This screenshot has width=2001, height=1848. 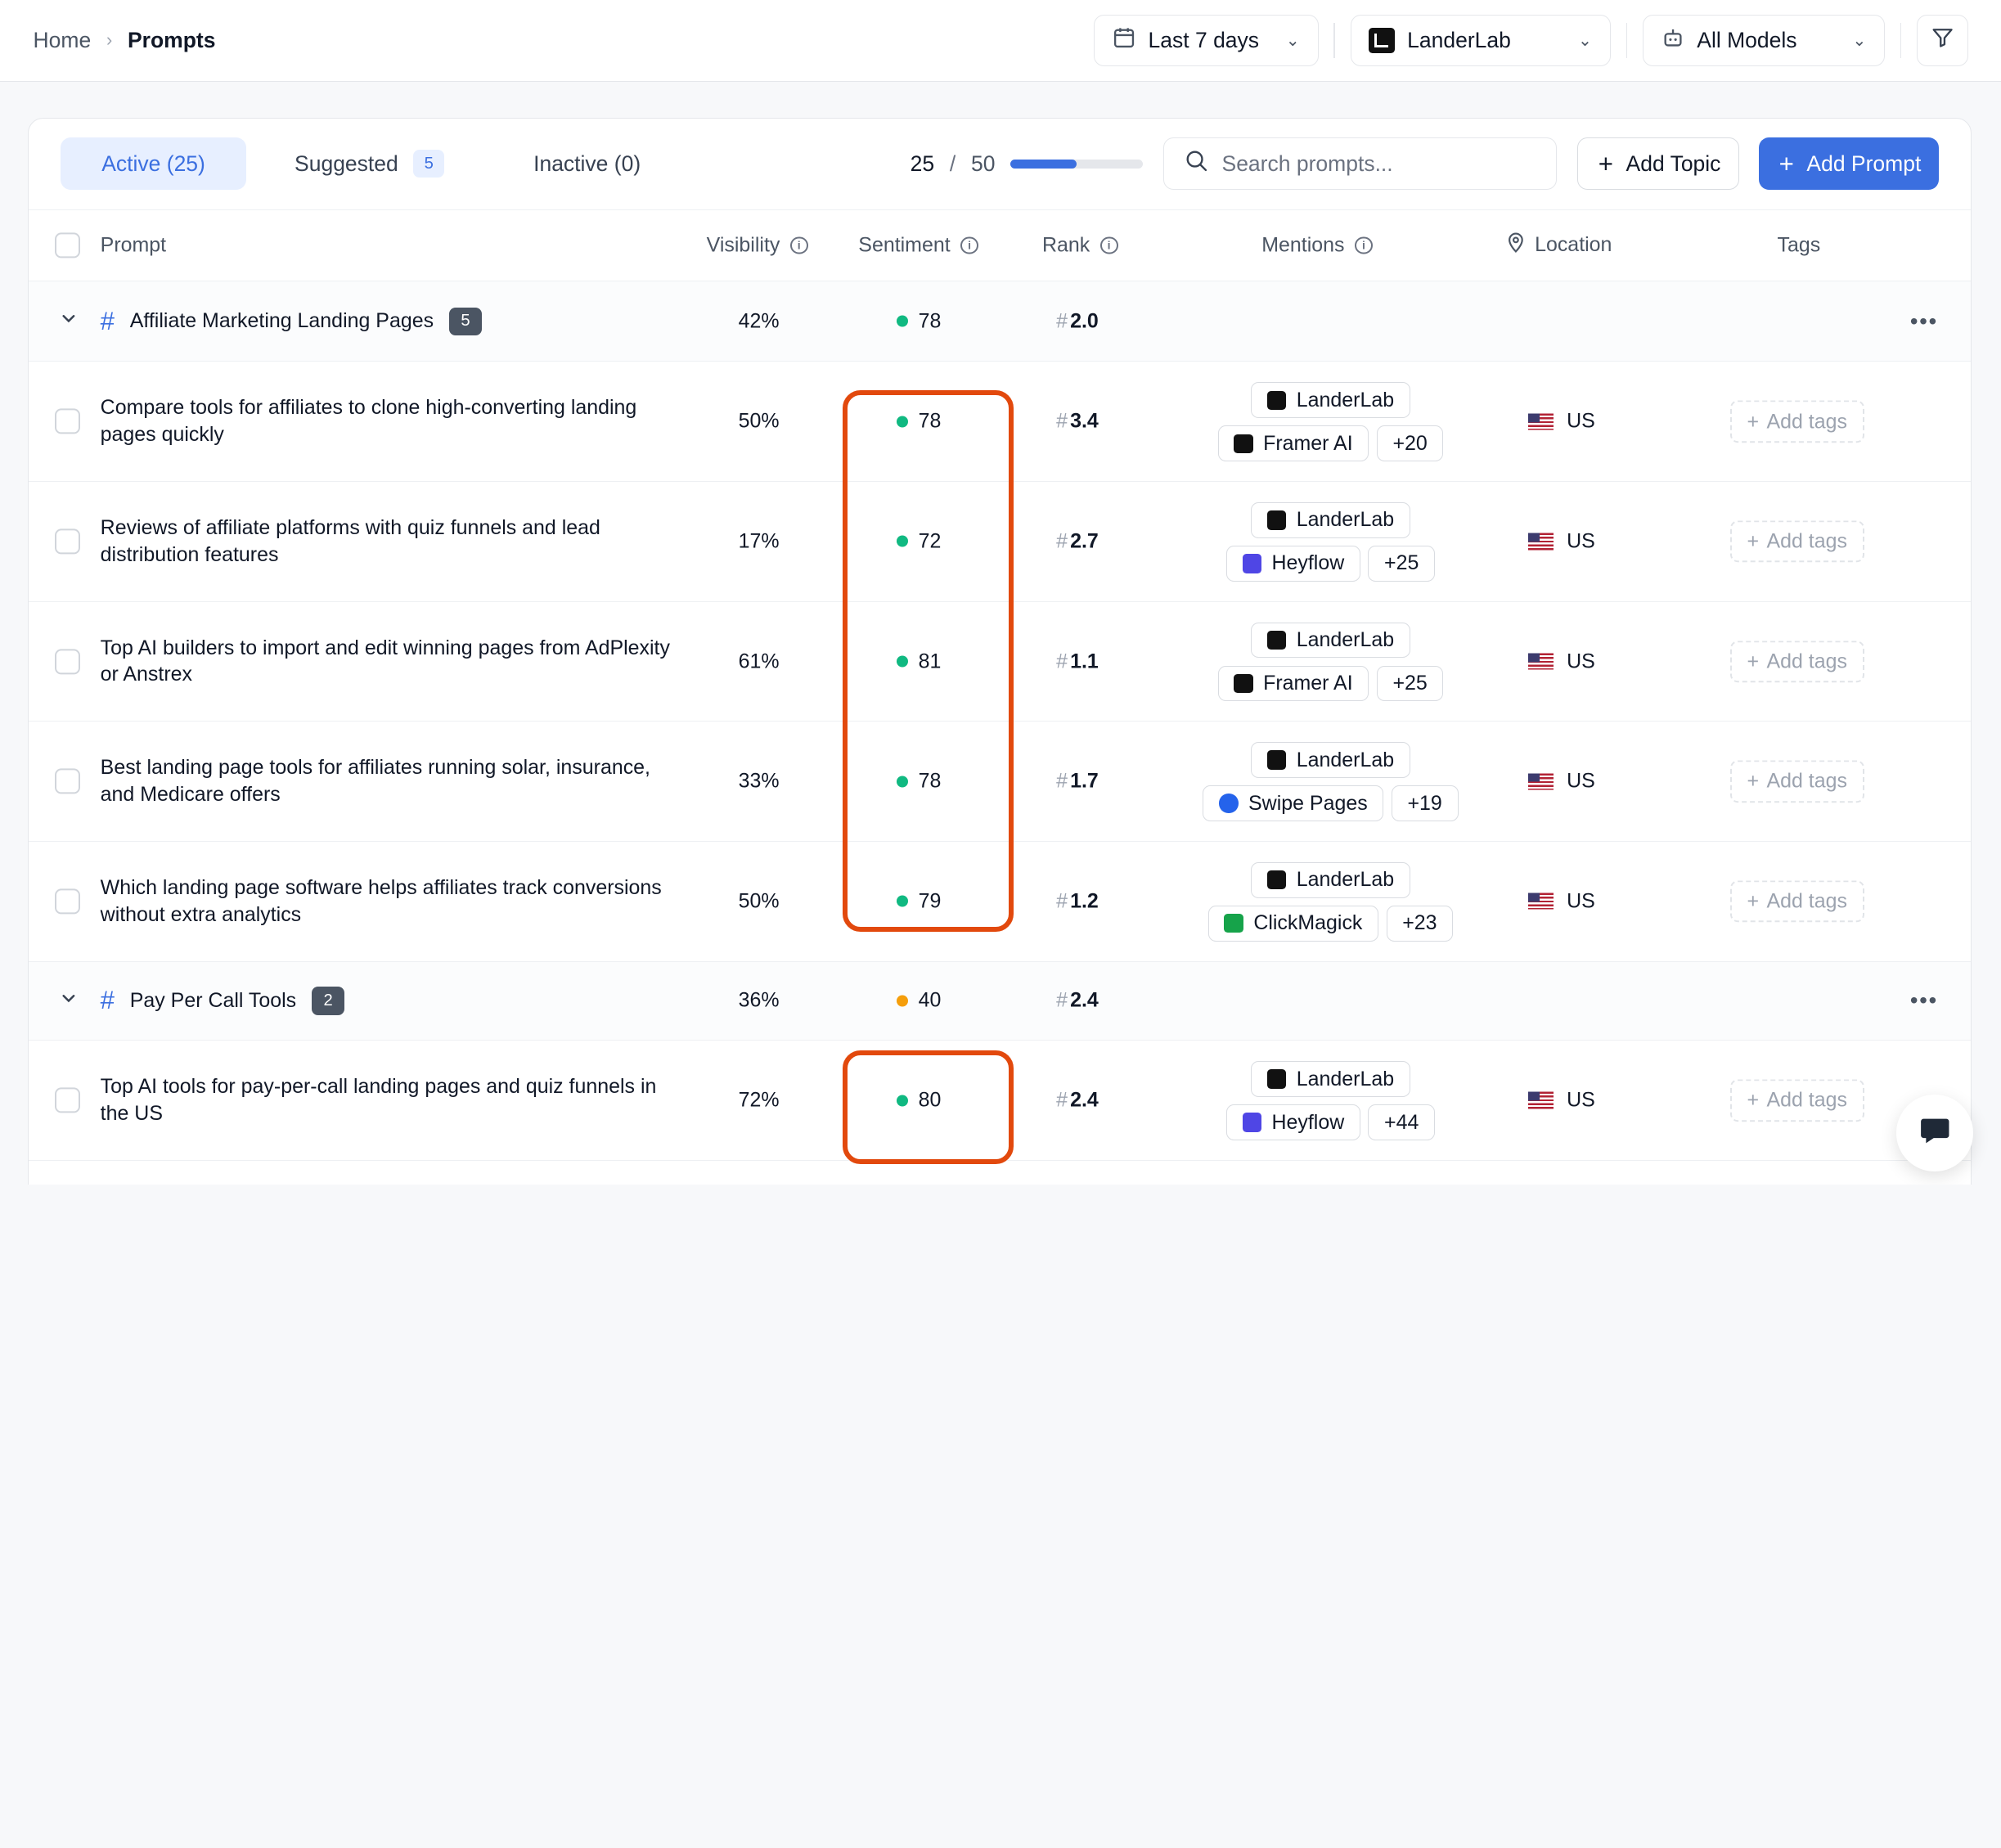 I want to click on chevron-down-icon: ⌄, so click(x=1585, y=40).